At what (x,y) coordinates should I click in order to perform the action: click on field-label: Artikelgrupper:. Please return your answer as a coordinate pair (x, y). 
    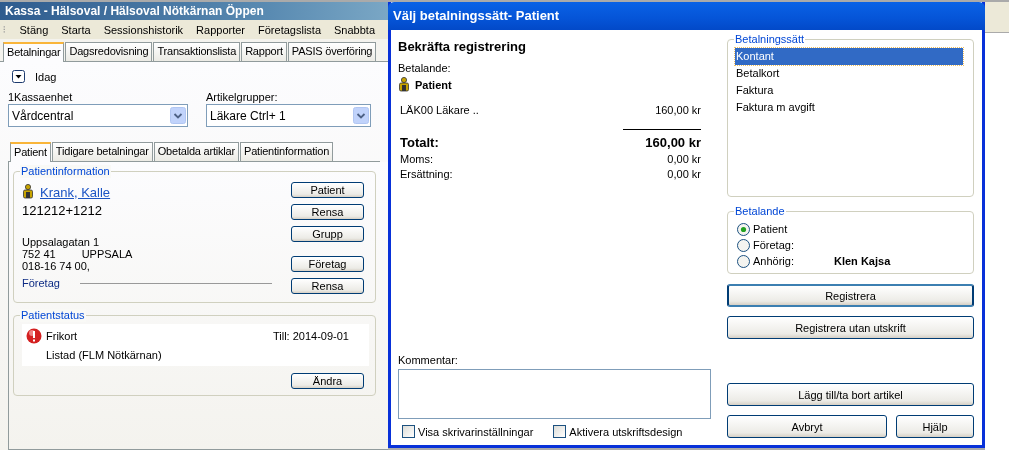
    Looking at the image, I should click on (242, 97).